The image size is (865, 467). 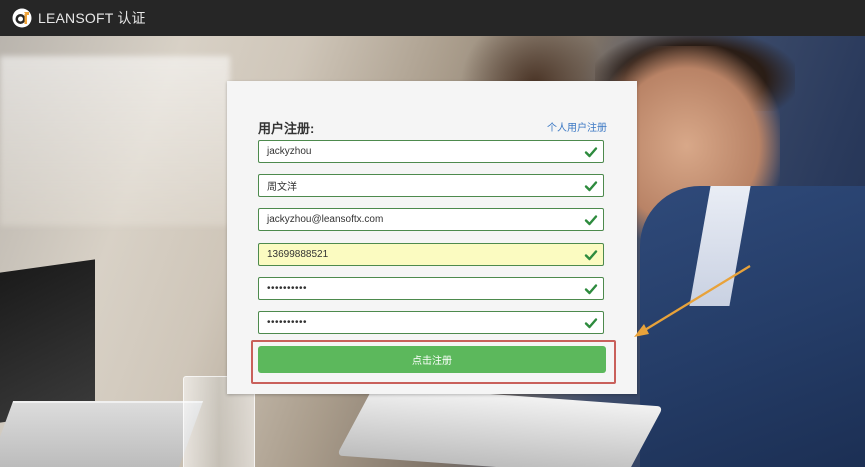 What do you see at coordinates (577, 126) in the screenshot?
I see `personal-register-link: 个人用户注册` at bounding box center [577, 126].